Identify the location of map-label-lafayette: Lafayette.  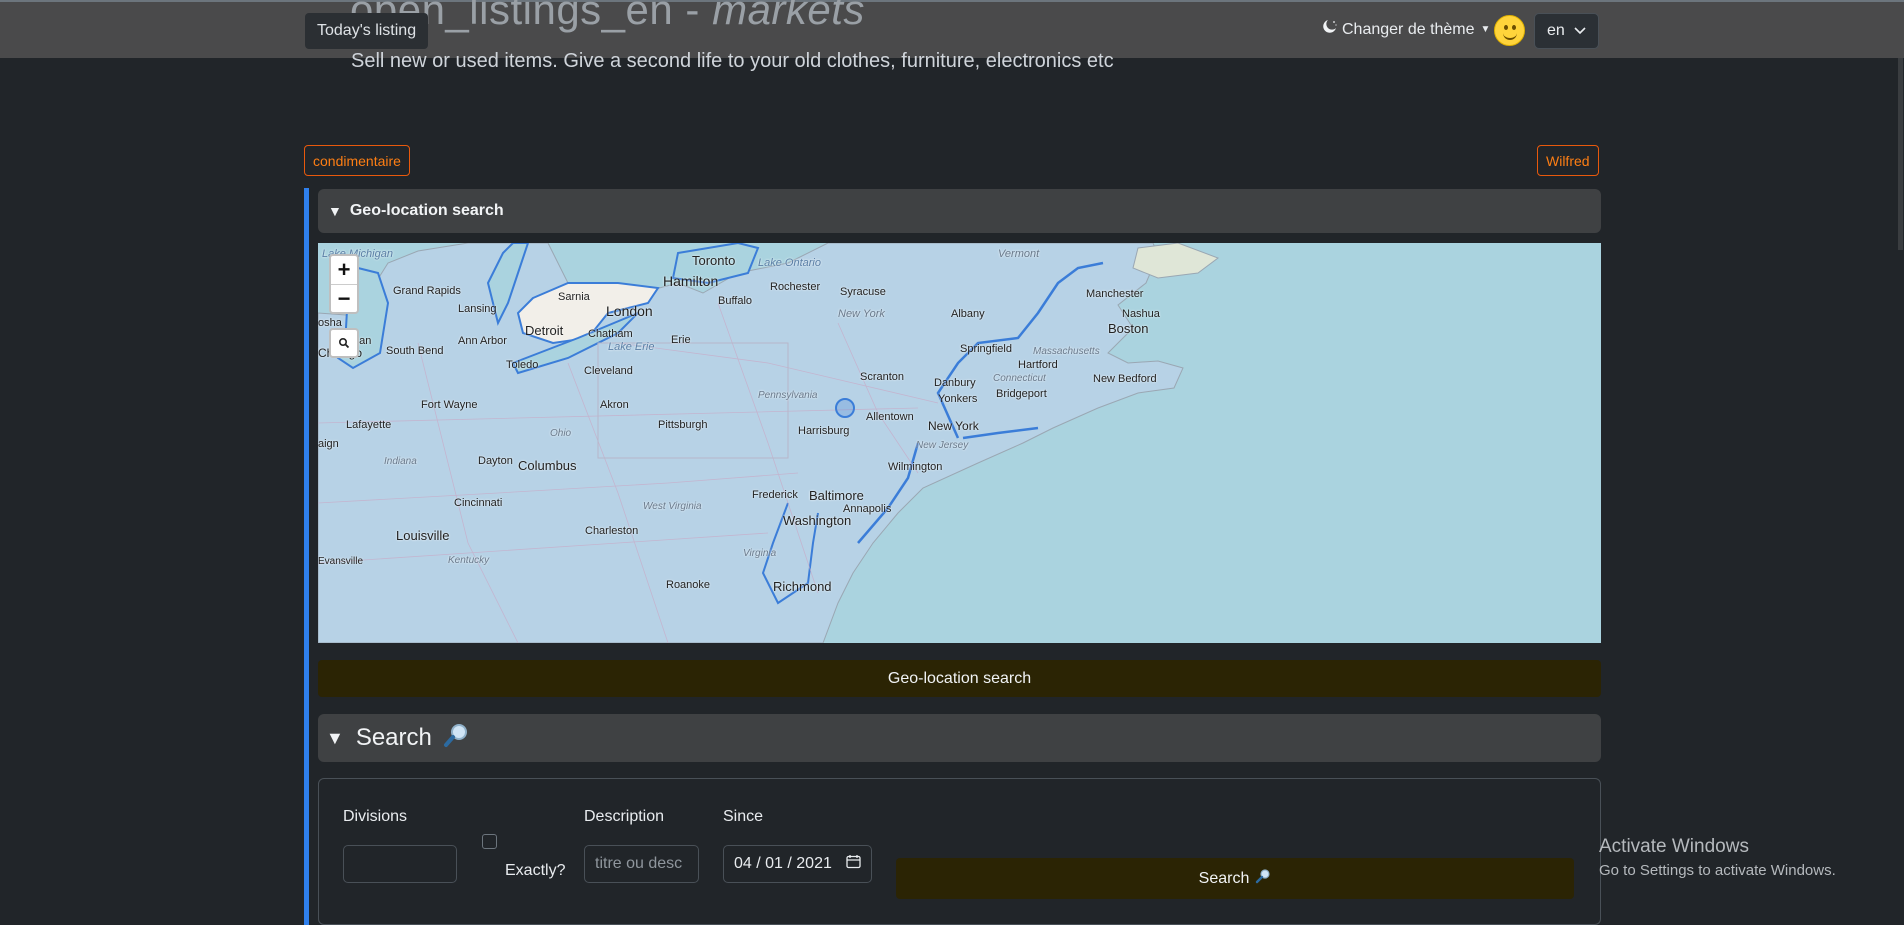
(369, 425).